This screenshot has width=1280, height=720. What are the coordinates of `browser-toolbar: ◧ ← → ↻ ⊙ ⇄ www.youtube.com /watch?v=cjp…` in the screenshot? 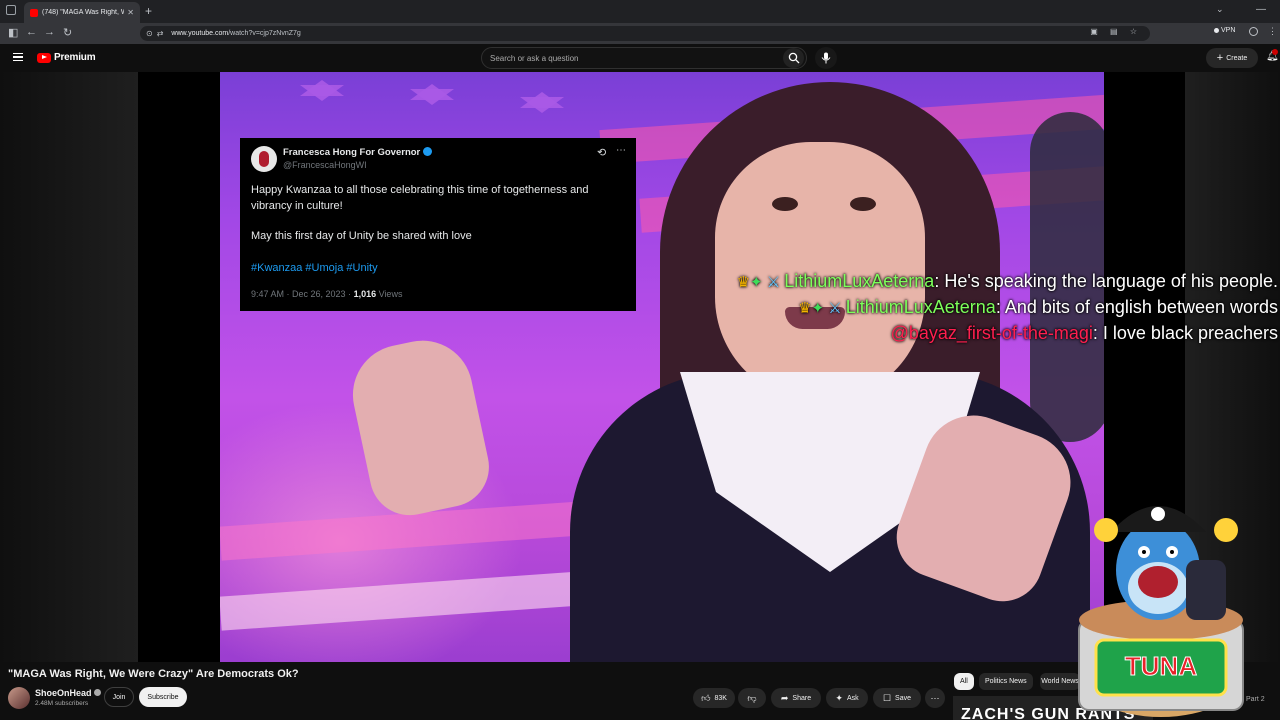 It's located at (640, 33).